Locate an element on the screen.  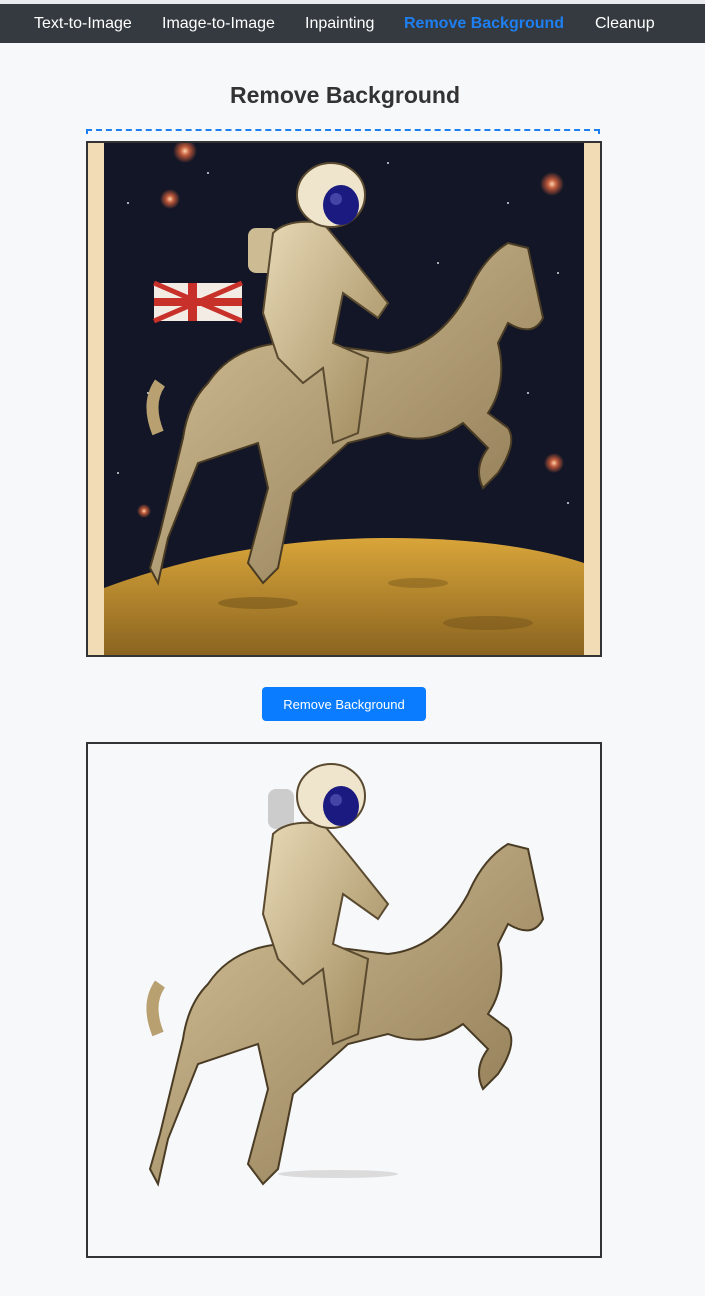
upload-dropzone-edge is located at coordinates (343, 131).